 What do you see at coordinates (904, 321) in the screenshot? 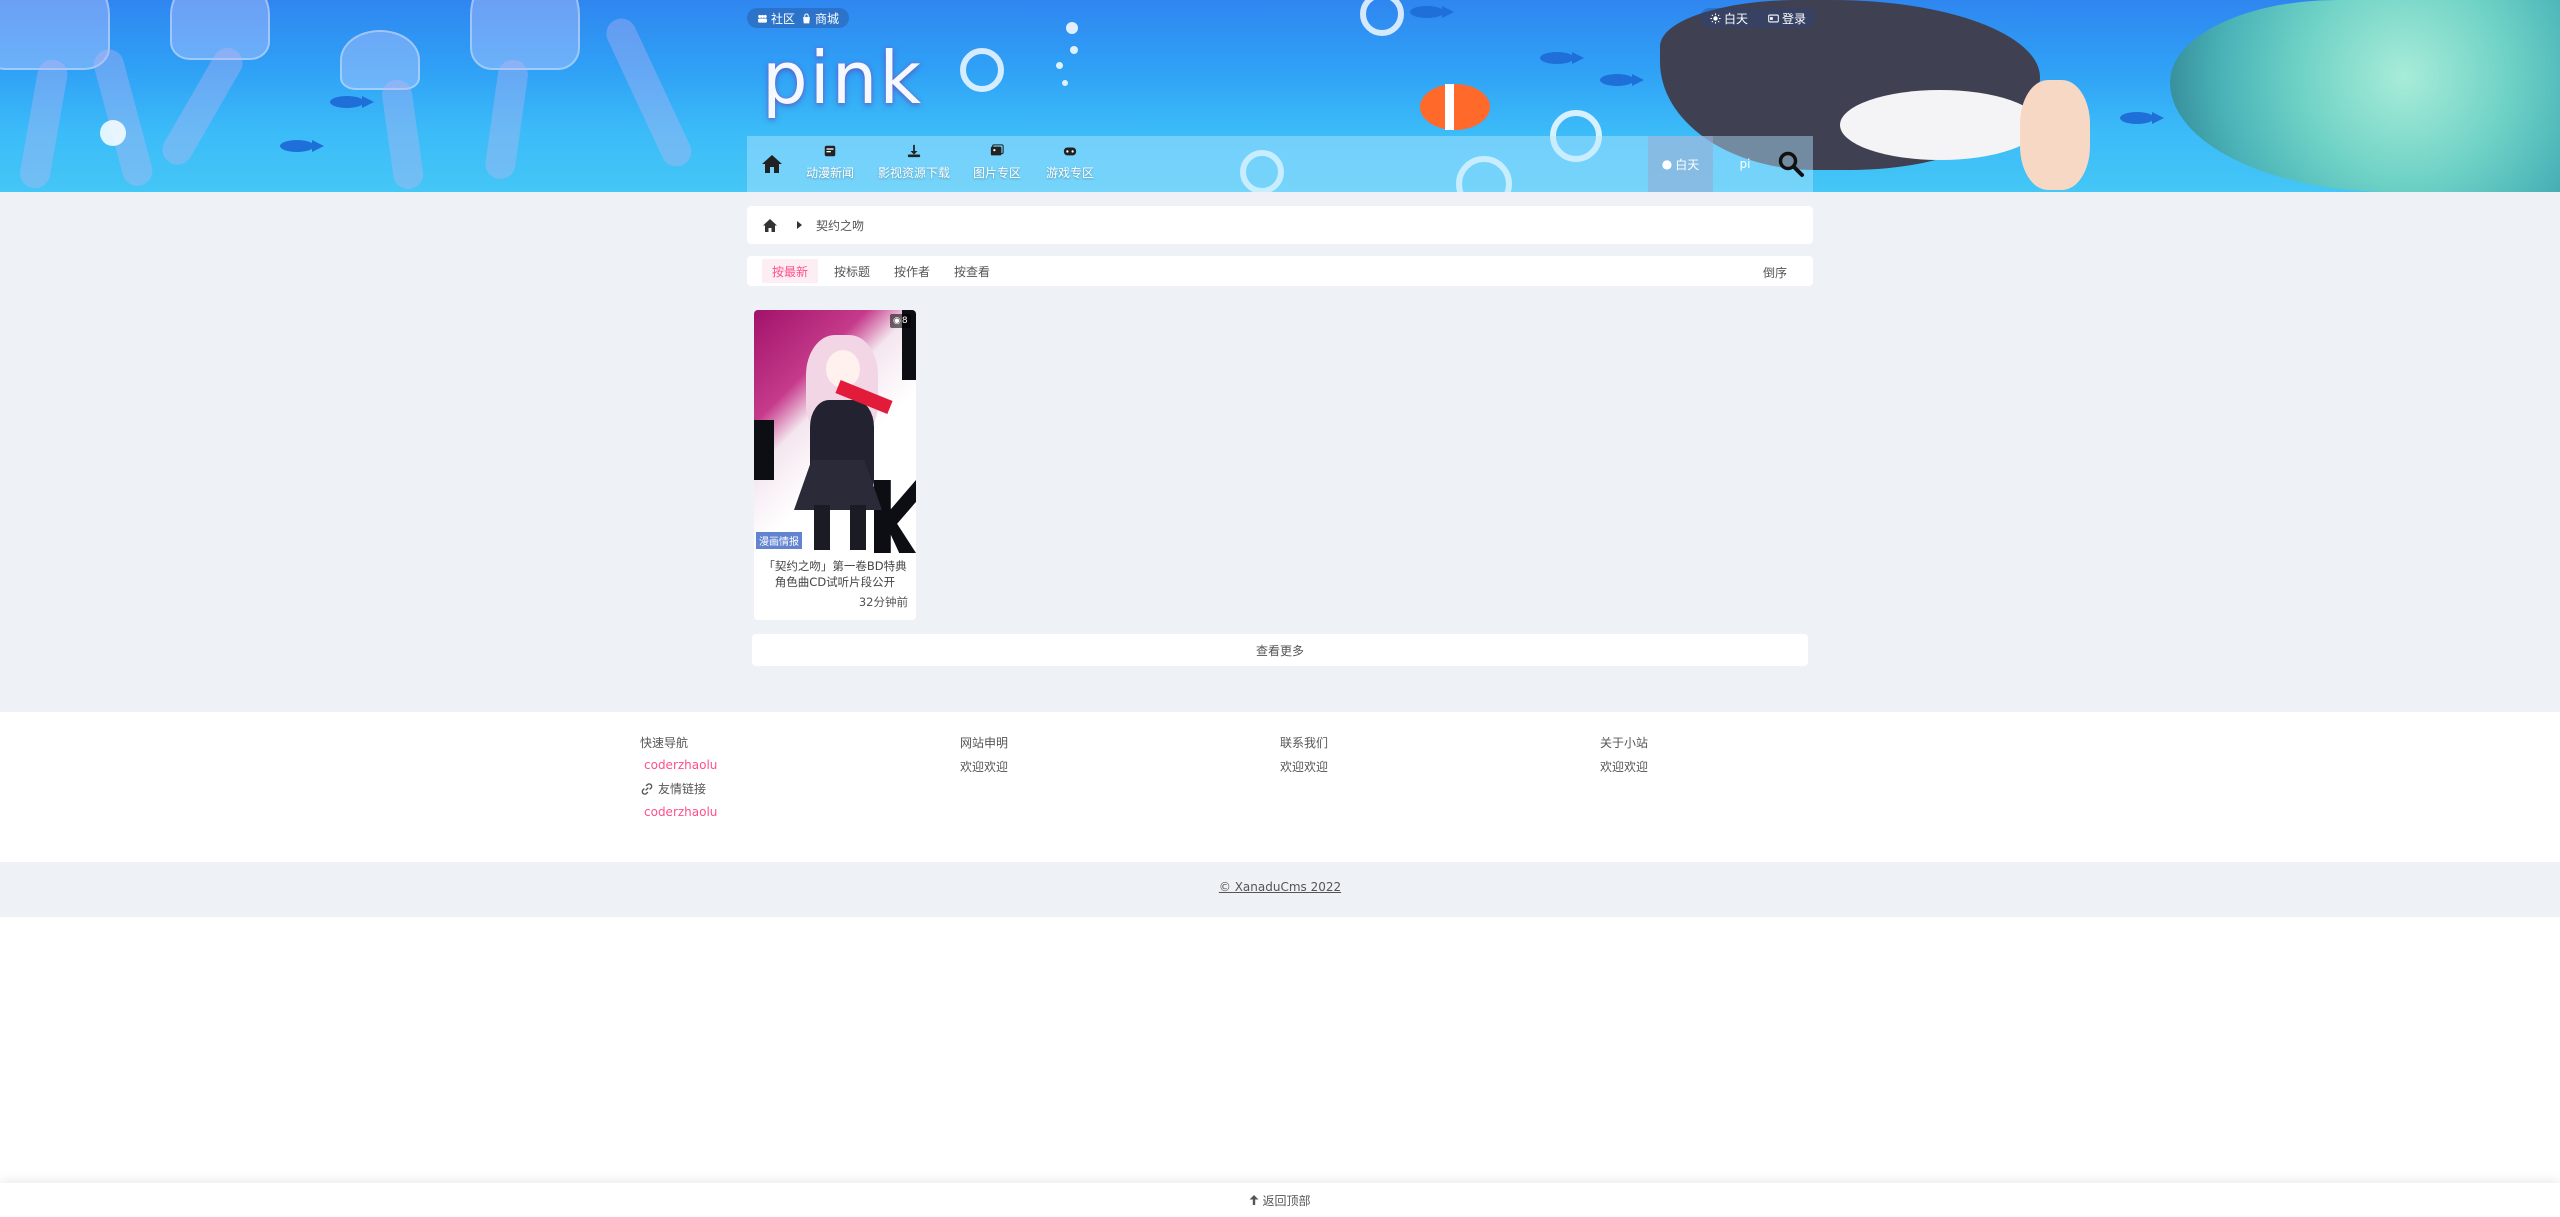
I see `views-count: 8` at bounding box center [904, 321].